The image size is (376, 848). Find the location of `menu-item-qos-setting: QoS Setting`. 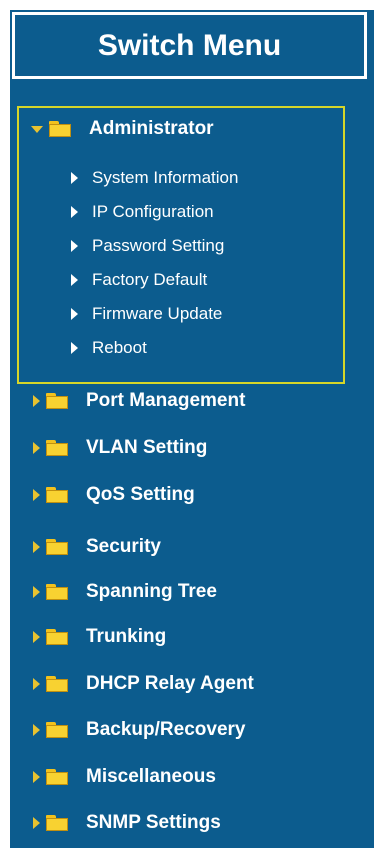

menu-item-qos-setting: QoS Setting is located at coordinates (114, 495).